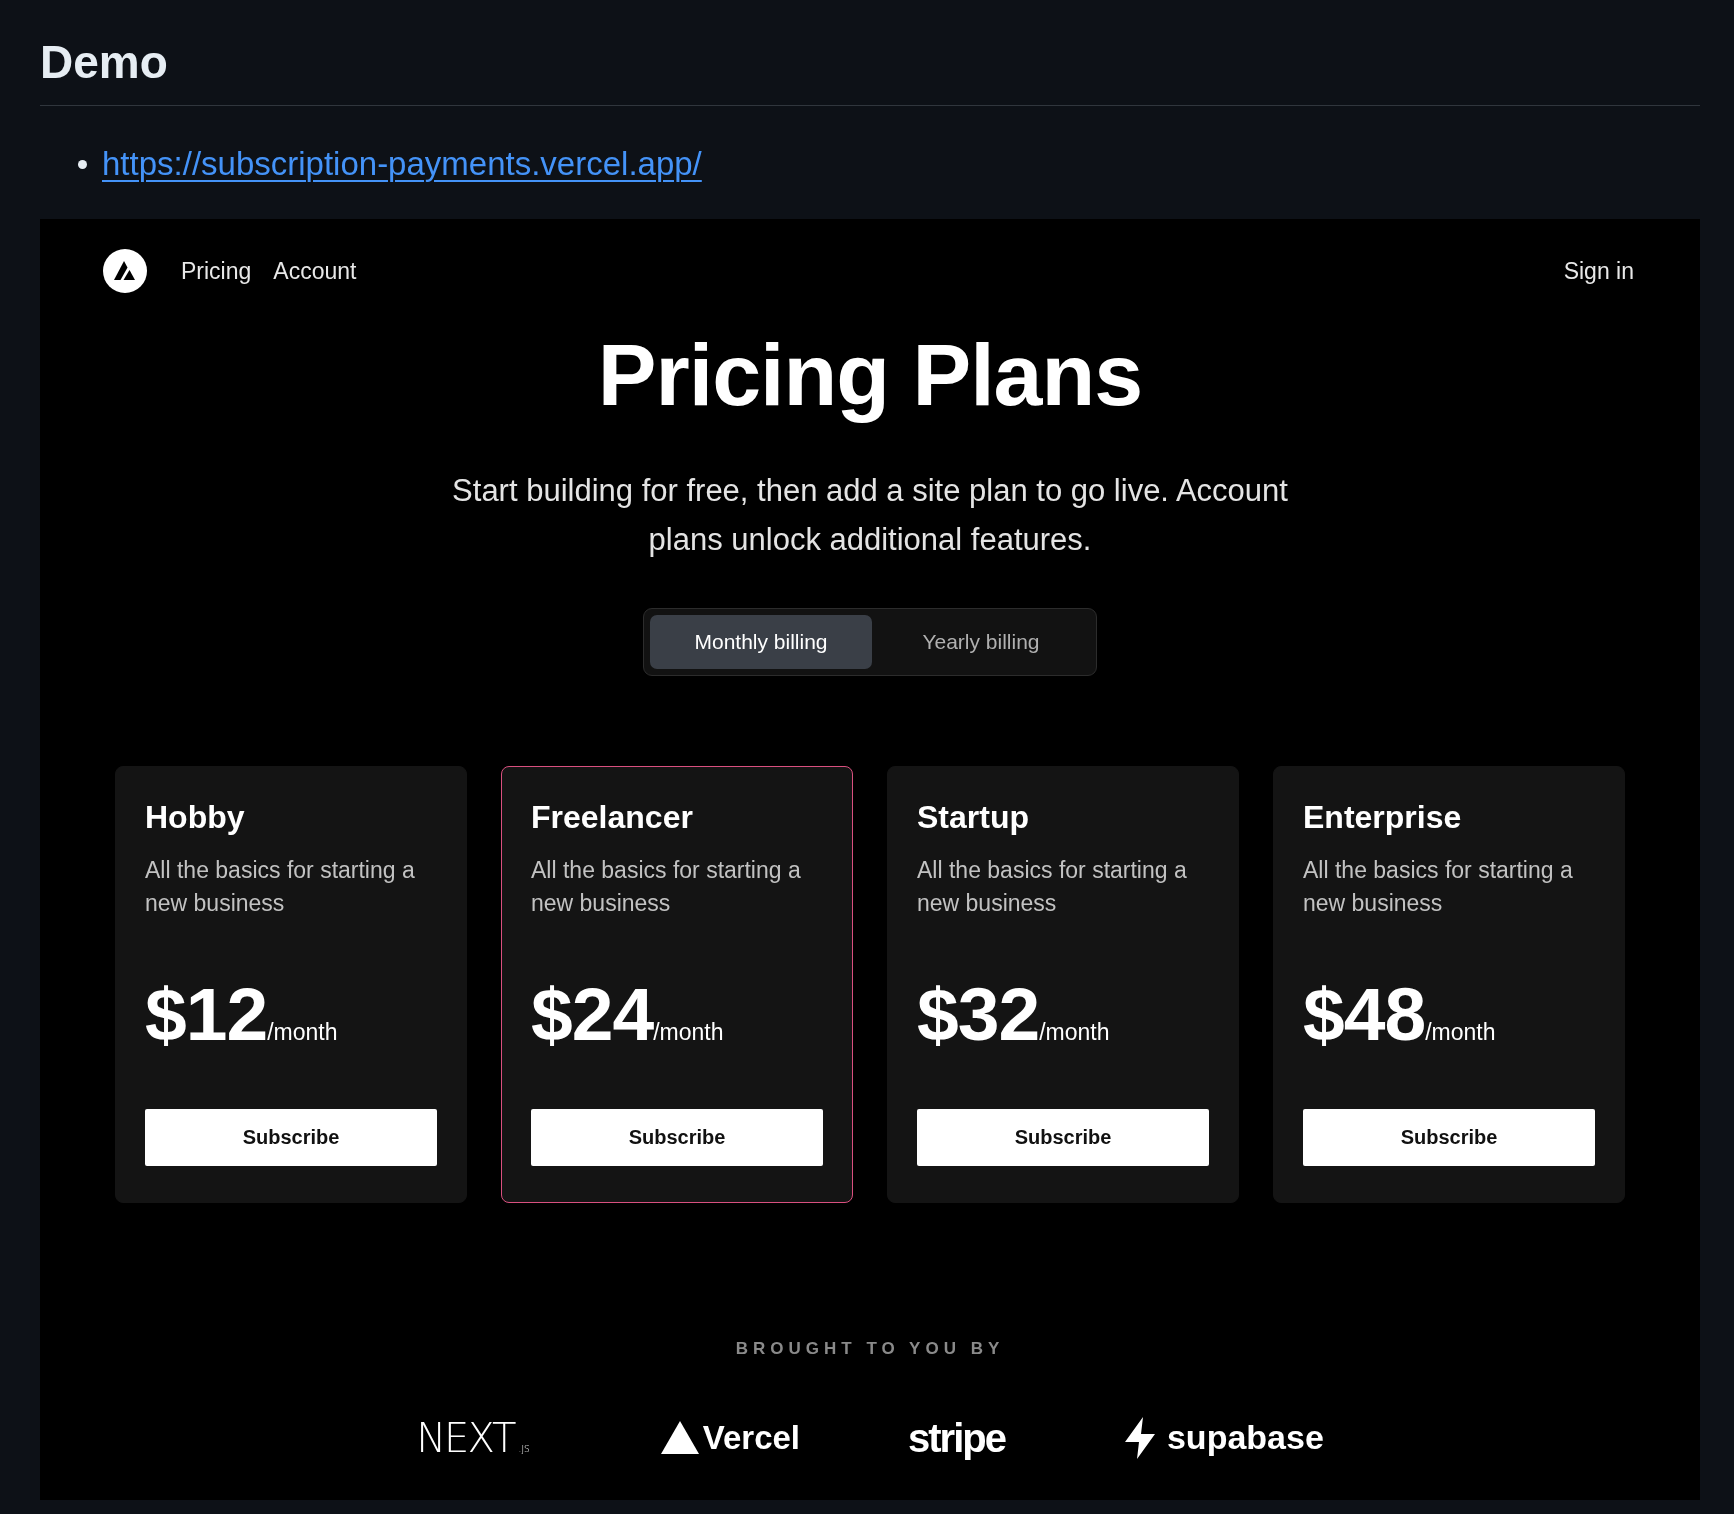 Image resolution: width=1734 pixels, height=1514 pixels. I want to click on logo-icon, so click(125, 271).